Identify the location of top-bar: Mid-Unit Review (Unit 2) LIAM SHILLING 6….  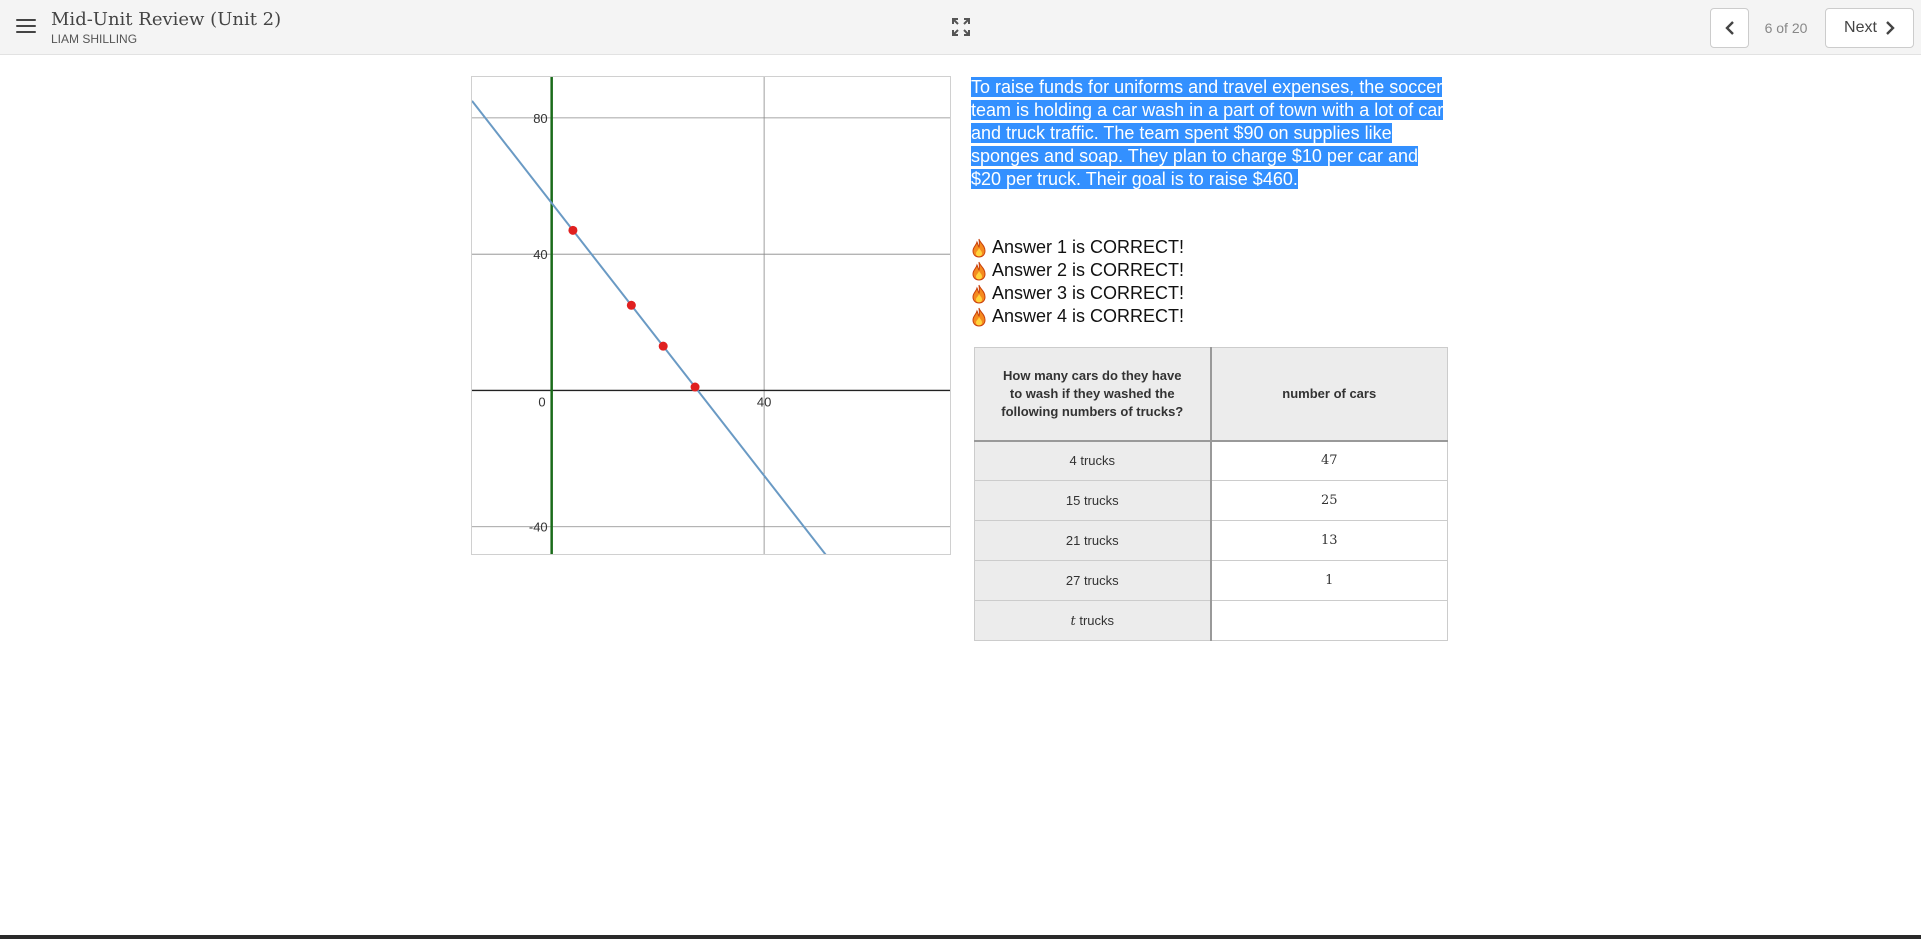
(960, 27).